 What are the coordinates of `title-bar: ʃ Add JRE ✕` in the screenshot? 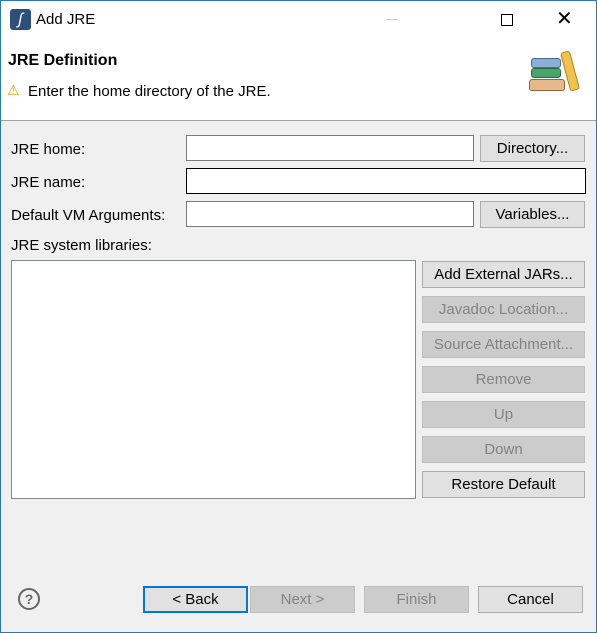 It's located at (298, 20).